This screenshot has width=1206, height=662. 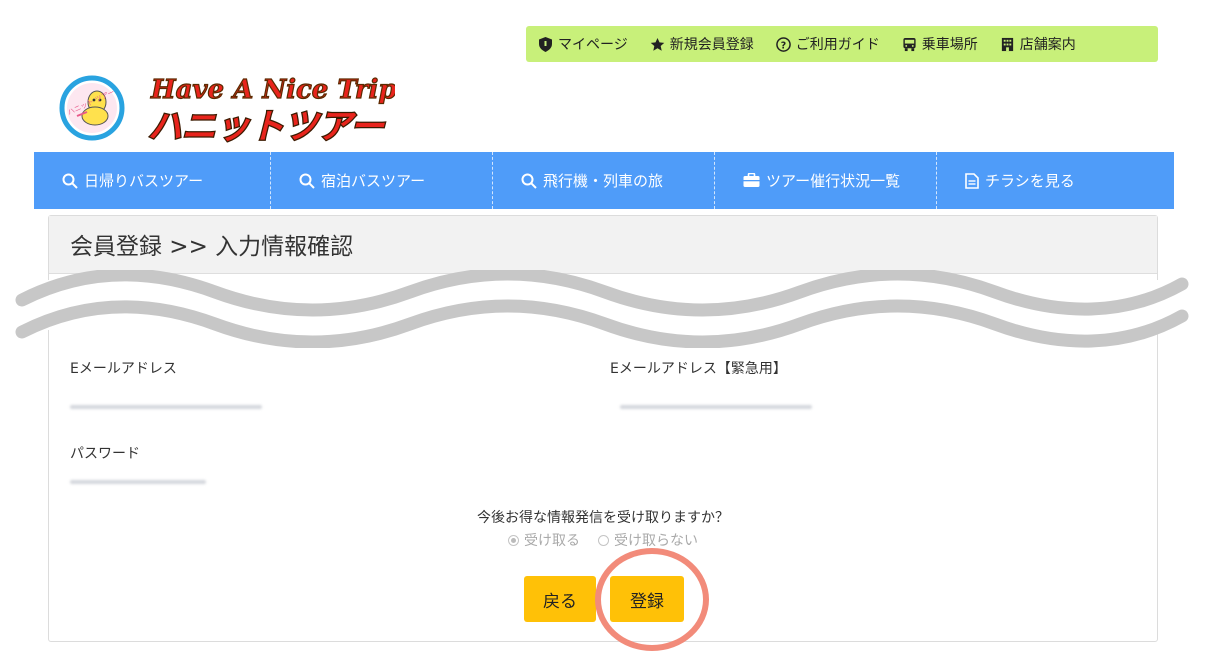 I want to click on newsletter-options: 受け取る 受け取らない, so click(x=603, y=540).